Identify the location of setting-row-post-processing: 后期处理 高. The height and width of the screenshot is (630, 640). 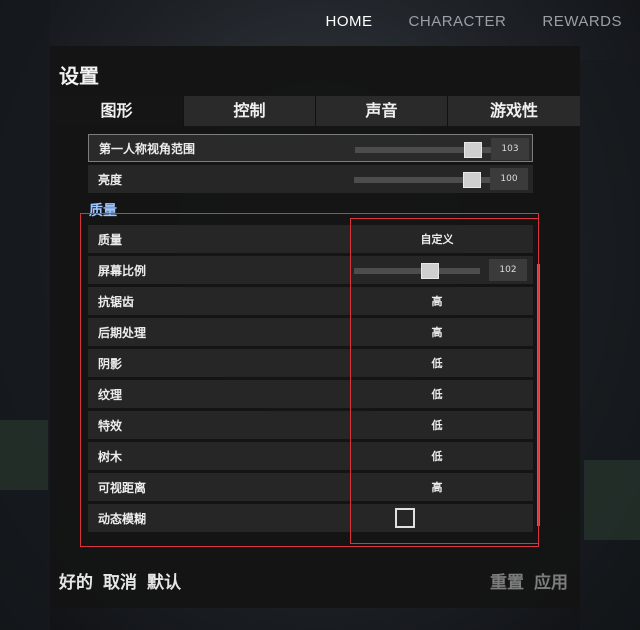
(310, 332).